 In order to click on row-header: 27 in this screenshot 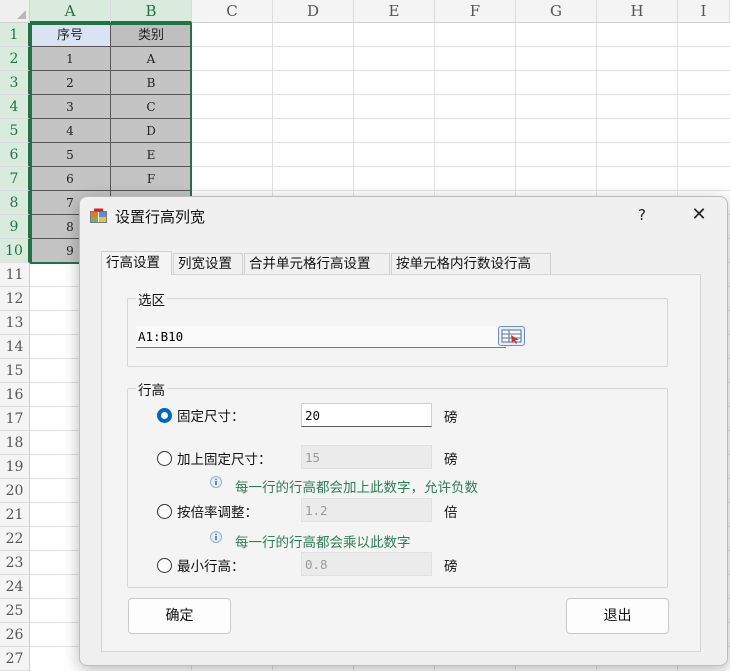, I will do `click(15, 659)`.